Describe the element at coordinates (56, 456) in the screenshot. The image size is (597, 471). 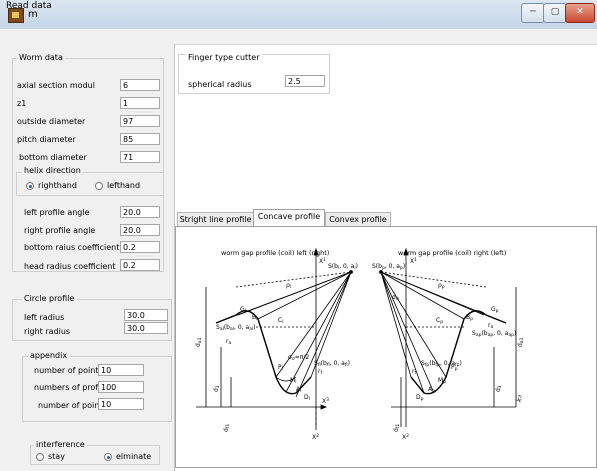
I see `stay-label: stay` at that location.